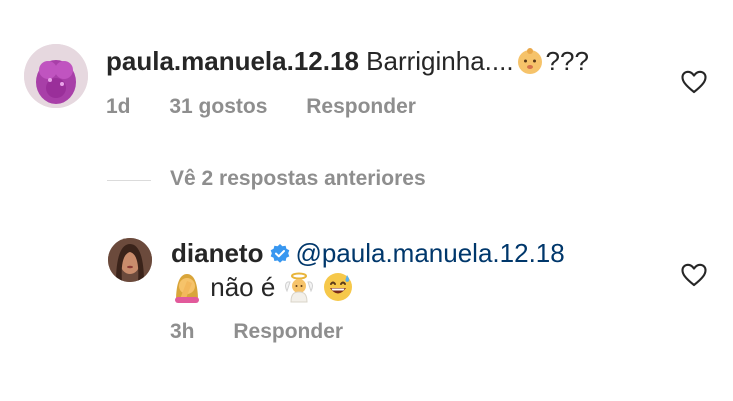 Image resolution: width=733 pixels, height=401 pixels. Describe the element at coordinates (694, 275) in the screenshot. I see `reply-like-heart-icon` at that location.